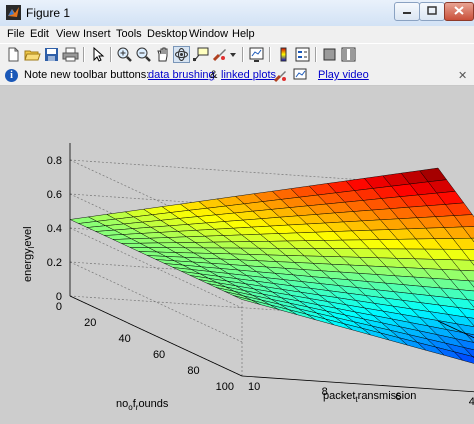 This screenshot has width=474, height=424. What do you see at coordinates (39, 34) in the screenshot?
I see `menu-edit: Edit` at bounding box center [39, 34].